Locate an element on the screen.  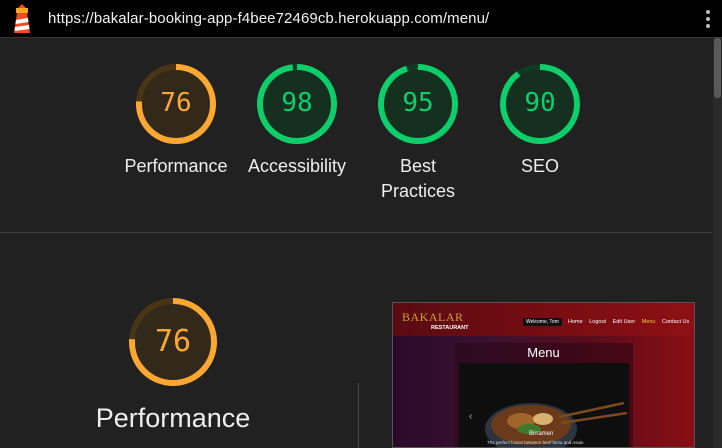
welcome-badge: Welcome, Tom is located at coordinates (542, 322).